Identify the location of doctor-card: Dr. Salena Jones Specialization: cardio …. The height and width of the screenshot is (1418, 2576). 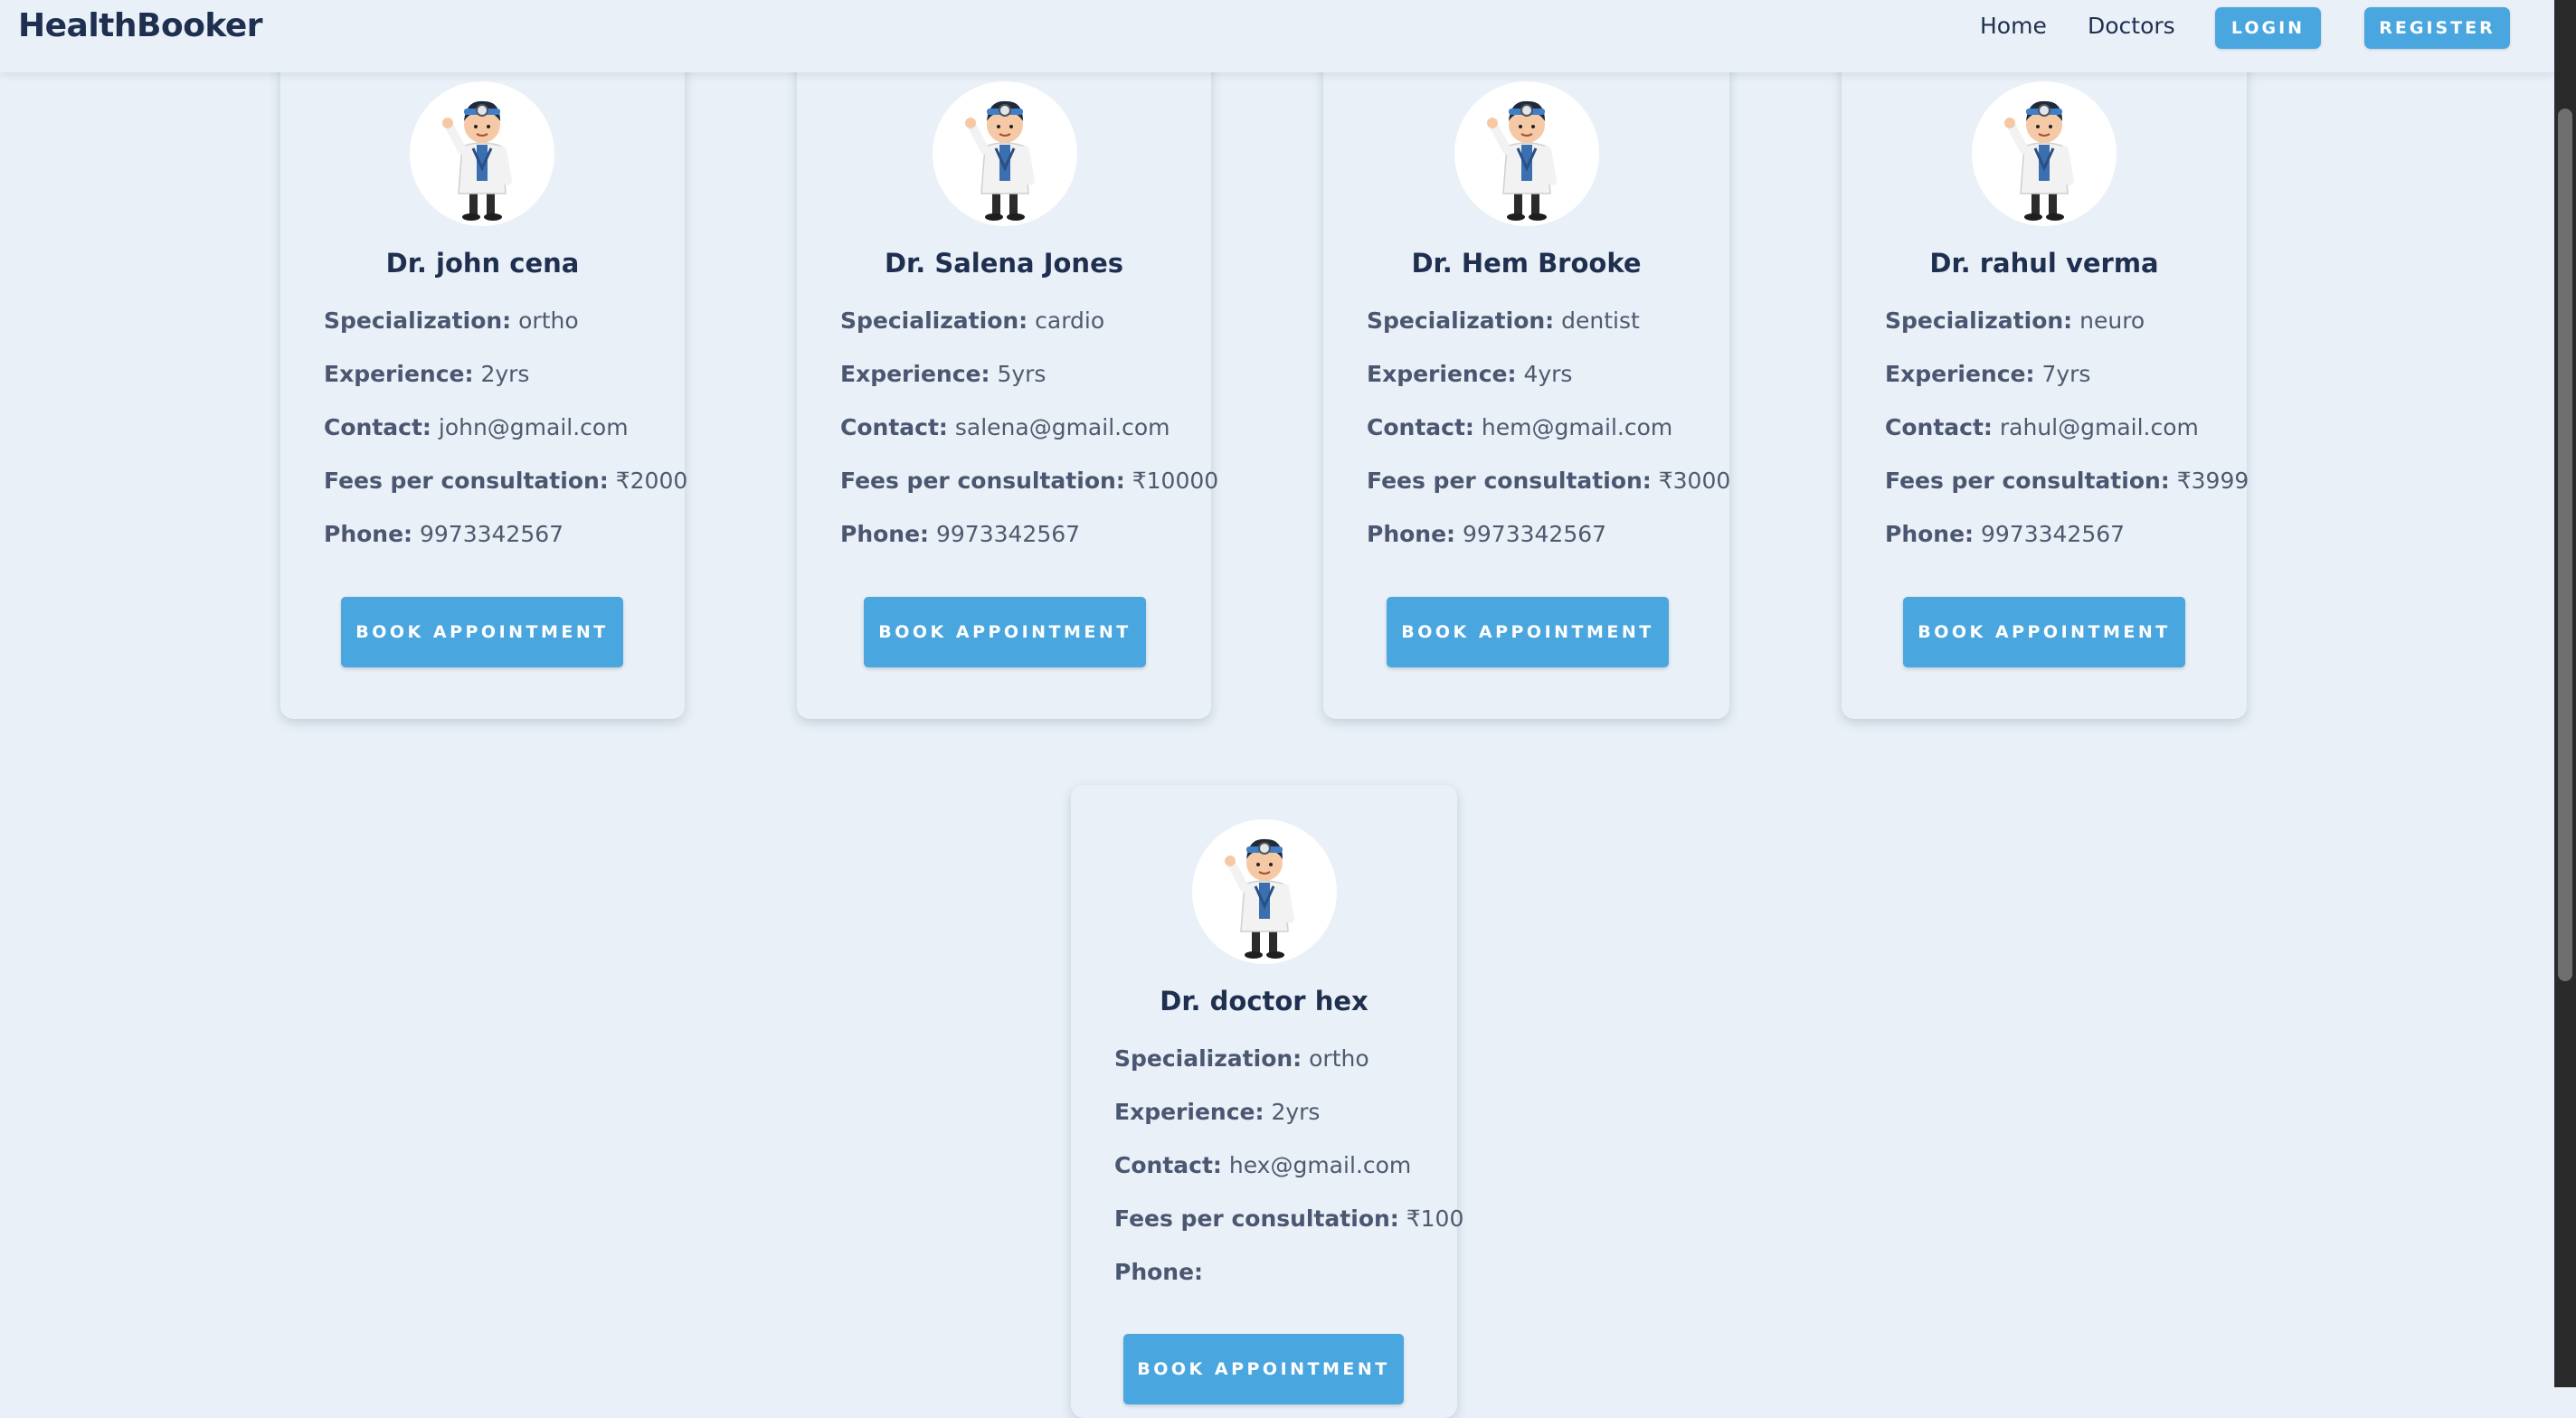
(1008, 377).